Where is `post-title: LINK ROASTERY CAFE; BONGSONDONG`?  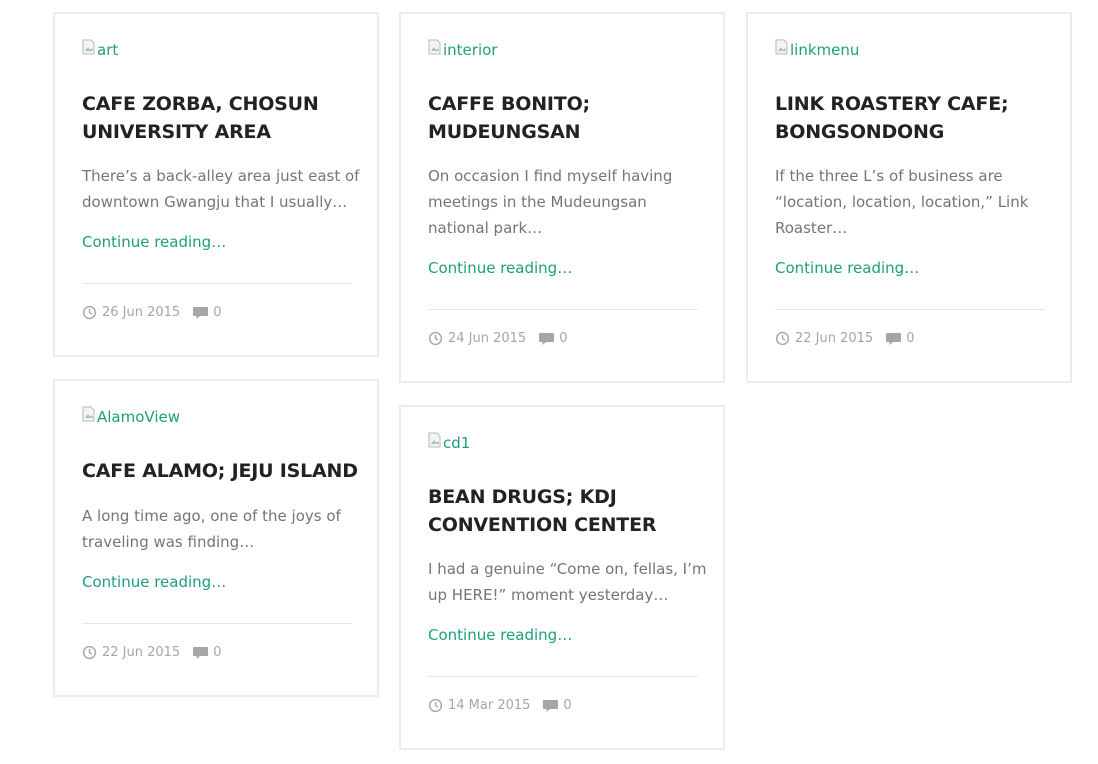 post-title: LINK ROASTERY CAFE; BONGSONDONG is located at coordinates (915, 118).